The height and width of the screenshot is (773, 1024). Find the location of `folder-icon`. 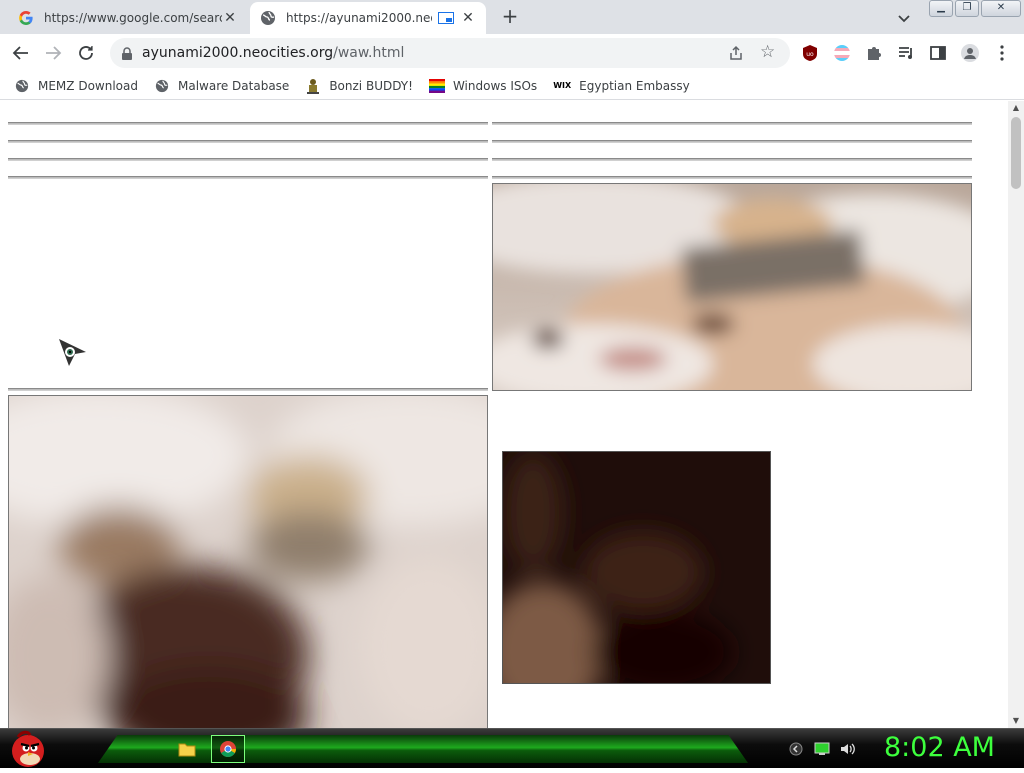

folder-icon is located at coordinates (187, 749).